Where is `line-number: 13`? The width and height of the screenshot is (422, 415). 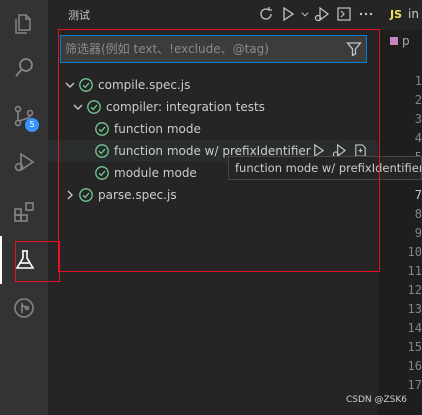 line-number: 13 is located at coordinates (414, 309).